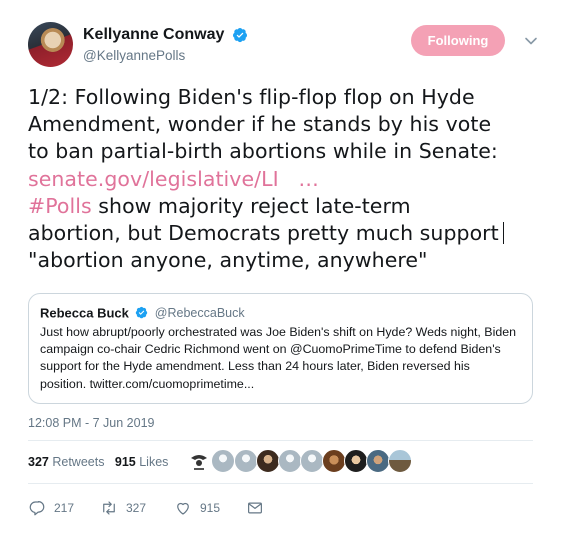 This screenshot has height=533, width=563. Describe the element at coordinates (64, 508) in the screenshot. I see `reply-count: 217` at that location.